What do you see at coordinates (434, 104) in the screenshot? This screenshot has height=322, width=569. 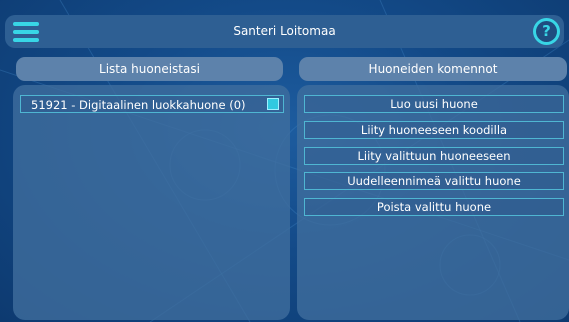 I see `create-room-button: Luo uusi huone` at bounding box center [434, 104].